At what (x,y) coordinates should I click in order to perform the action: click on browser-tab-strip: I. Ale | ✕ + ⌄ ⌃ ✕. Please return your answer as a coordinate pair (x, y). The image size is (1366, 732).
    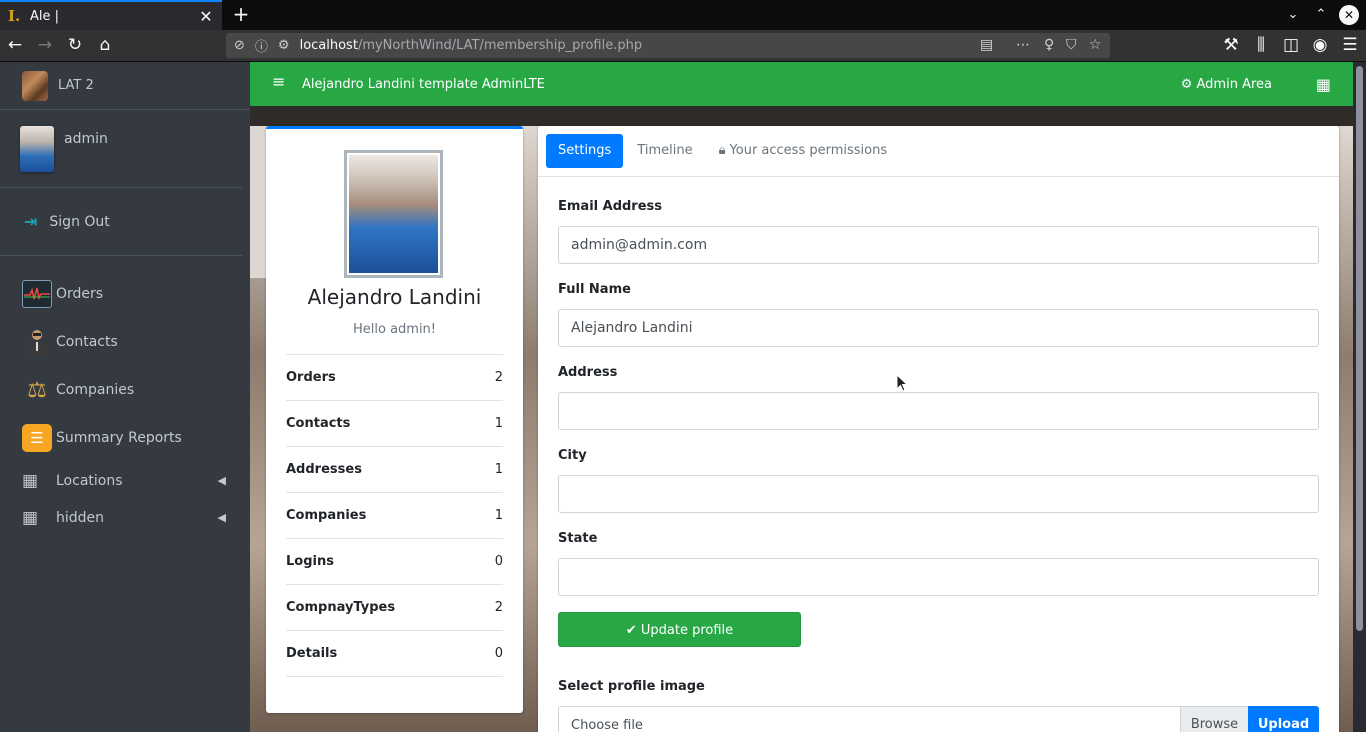
    Looking at the image, I should click on (683, 15).